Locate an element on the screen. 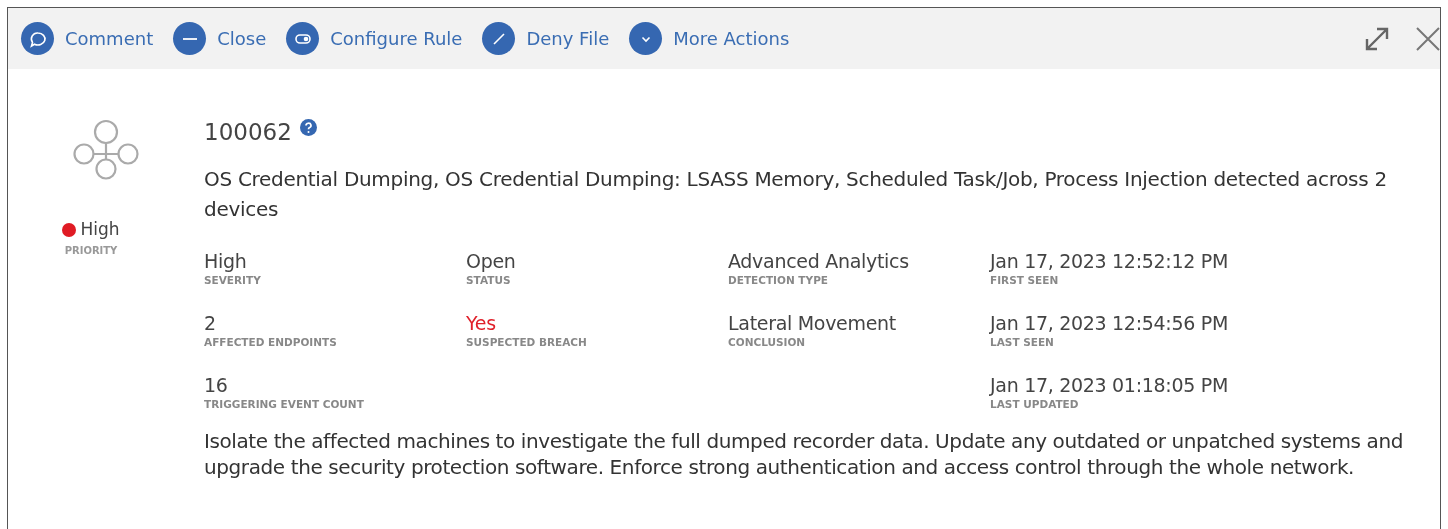  description-text: OS Credential Dumping, OS Credential Dumping: LSASS Memory, Scheduled Task/Job, Process Injection detected across 2 devices is located at coordinates (796, 194).